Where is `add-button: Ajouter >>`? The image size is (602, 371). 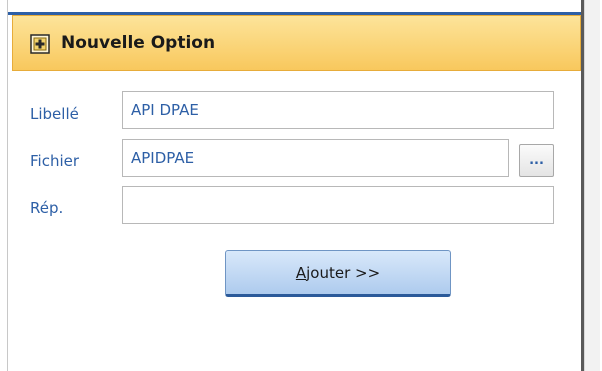
add-button: Ajouter >> is located at coordinates (338, 273).